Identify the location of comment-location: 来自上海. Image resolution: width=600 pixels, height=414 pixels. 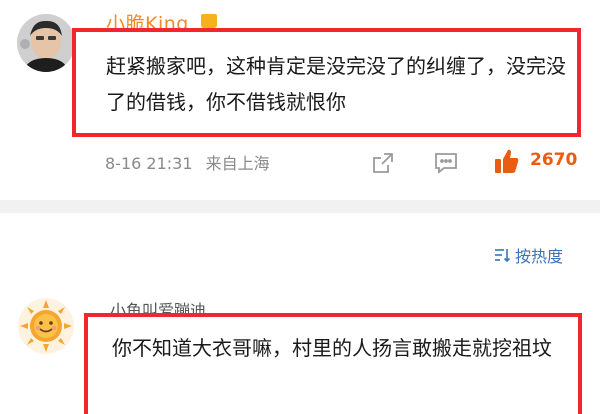
(237, 163).